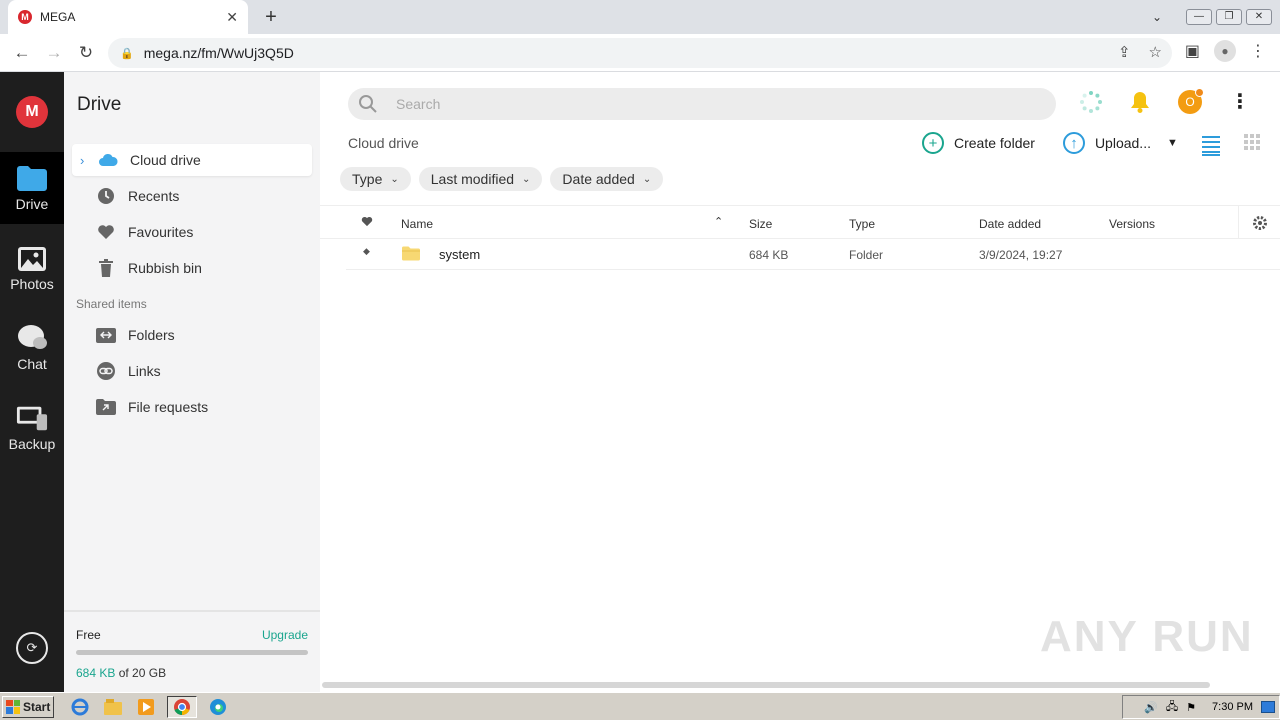  I want to click on watermark: ANY RUN, so click(1147, 636).